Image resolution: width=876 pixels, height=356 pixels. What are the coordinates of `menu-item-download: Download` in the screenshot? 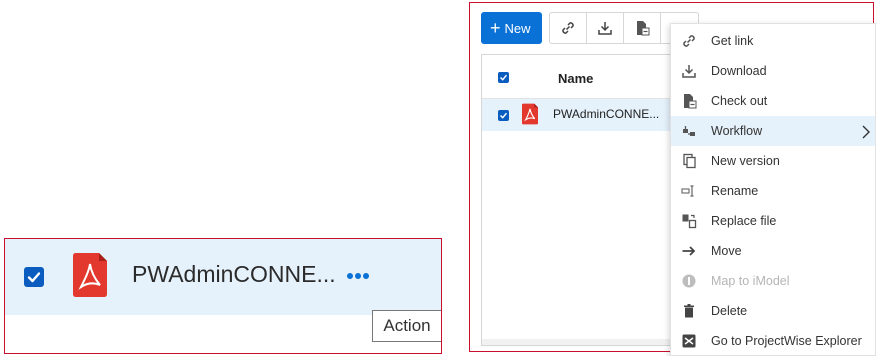 It's located at (773, 71).